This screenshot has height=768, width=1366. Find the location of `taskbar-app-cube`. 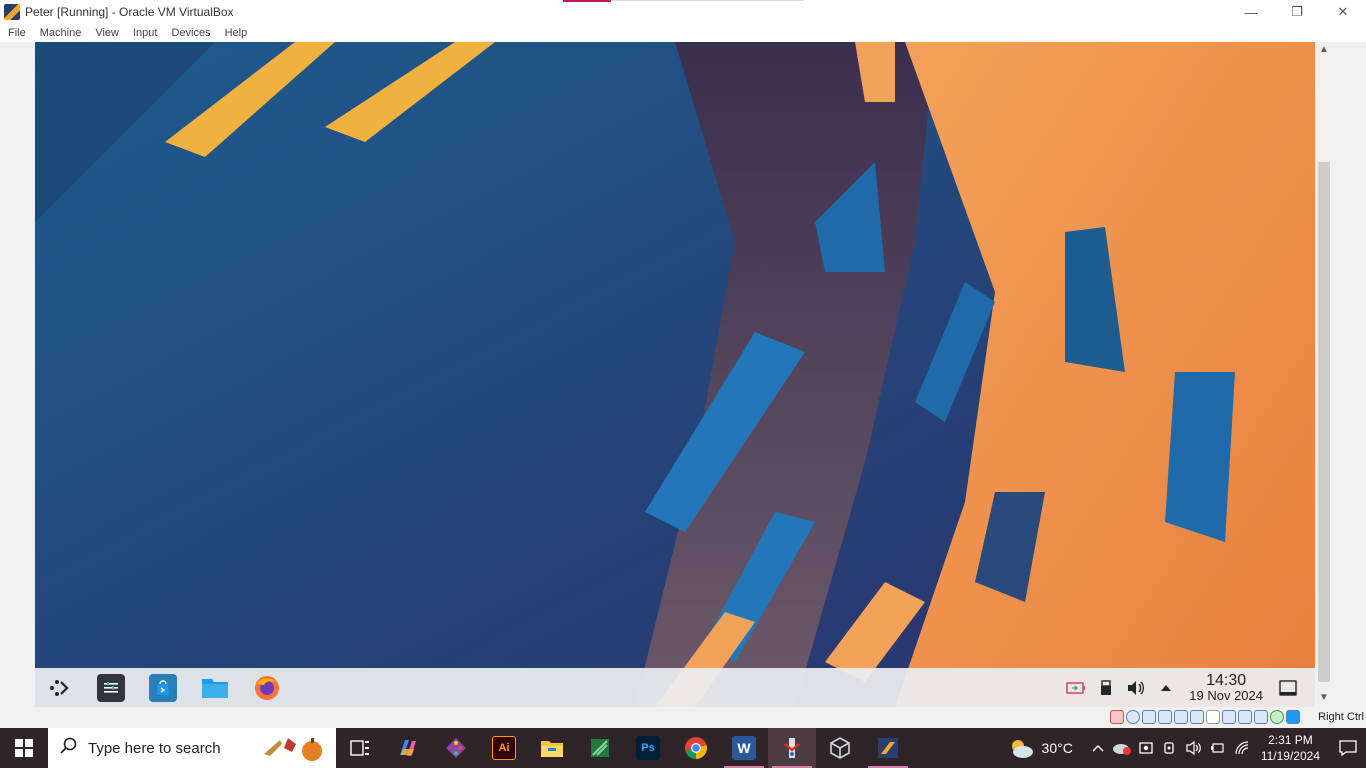

taskbar-app-cube is located at coordinates (840, 748).